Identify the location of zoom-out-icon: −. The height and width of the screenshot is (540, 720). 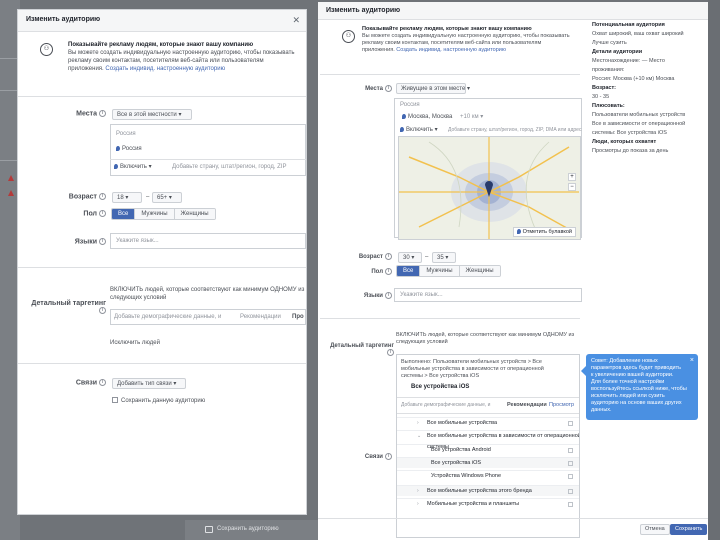
(572, 187).